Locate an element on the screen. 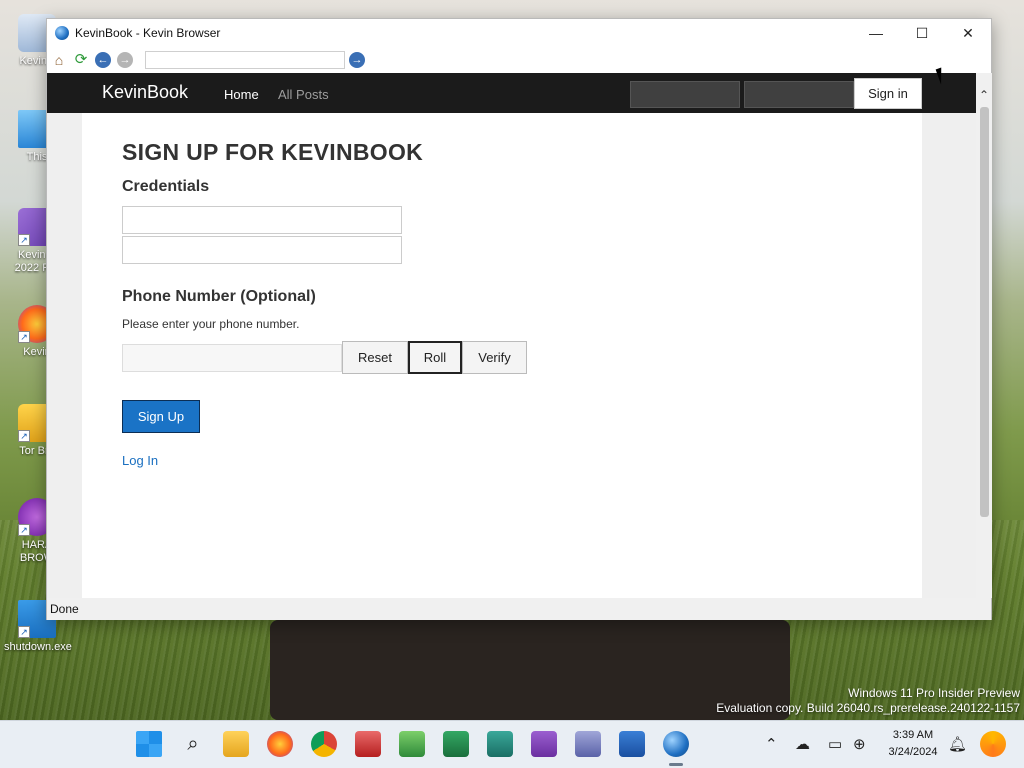  phone-number-field is located at coordinates (232, 358).